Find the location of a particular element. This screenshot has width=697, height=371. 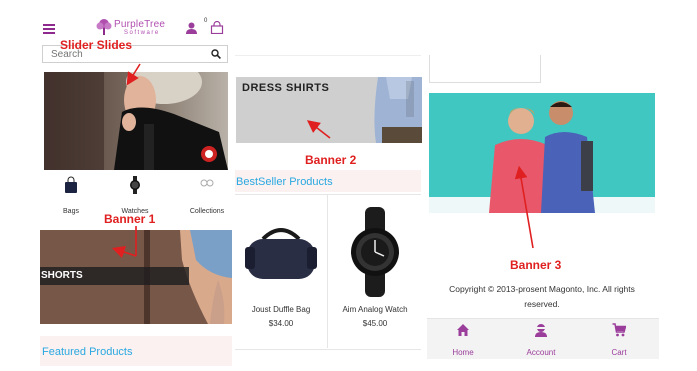

home-icon is located at coordinates (463, 330).